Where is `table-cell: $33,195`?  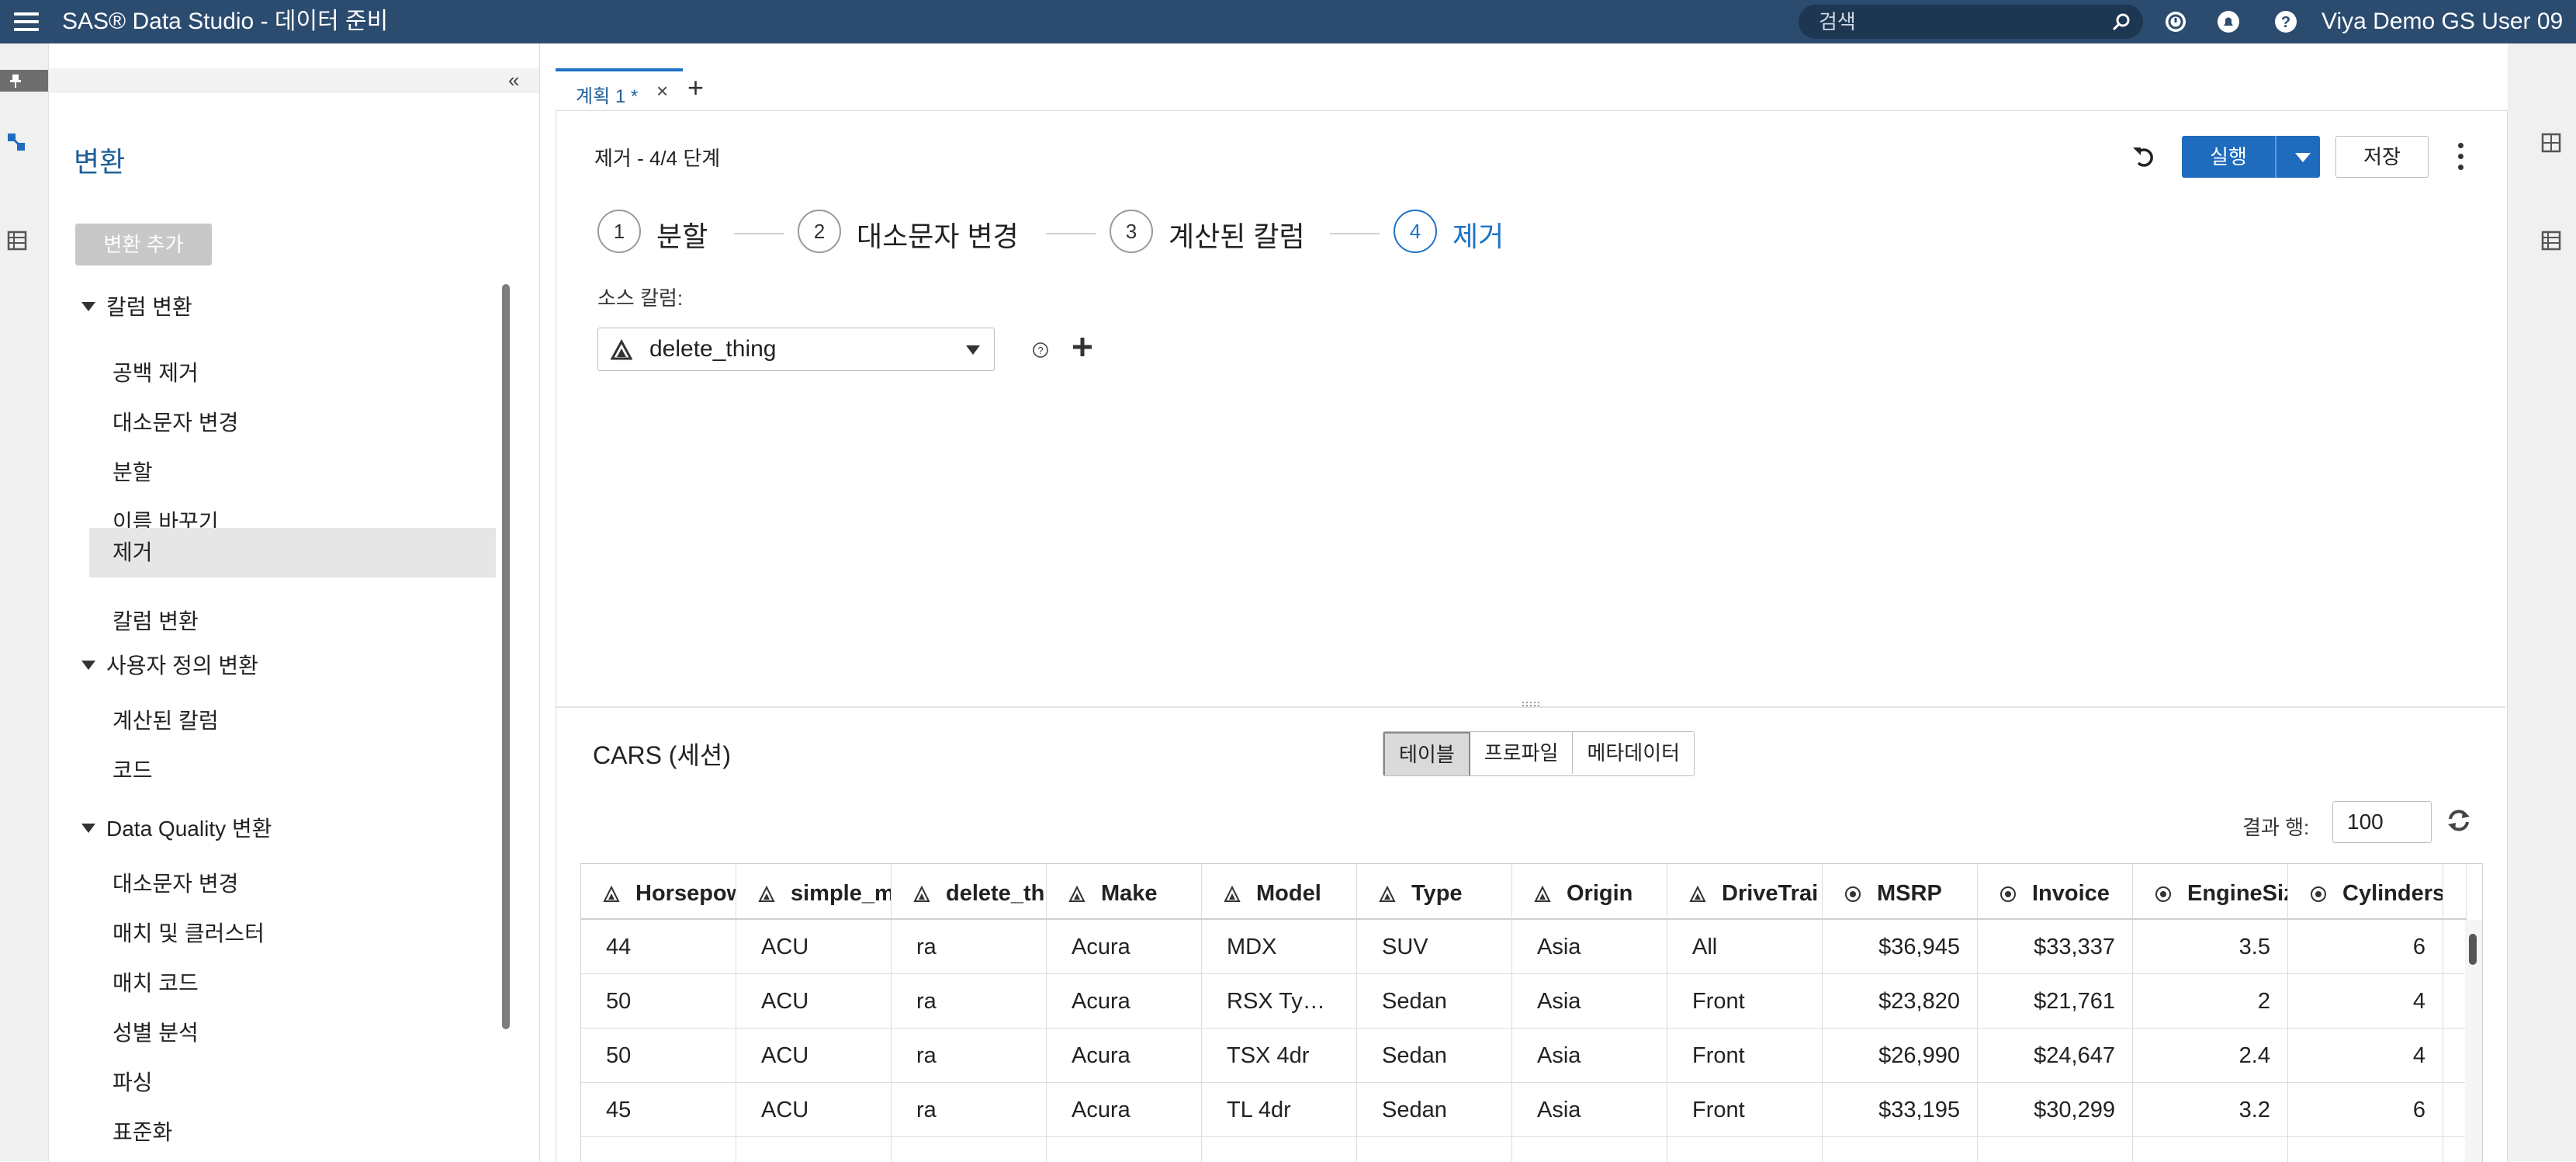 table-cell: $33,195 is located at coordinates (1900, 1110).